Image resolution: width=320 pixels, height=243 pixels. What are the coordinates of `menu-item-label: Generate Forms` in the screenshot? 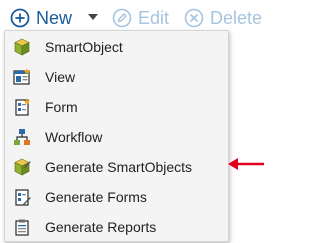 It's located at (96, 197).